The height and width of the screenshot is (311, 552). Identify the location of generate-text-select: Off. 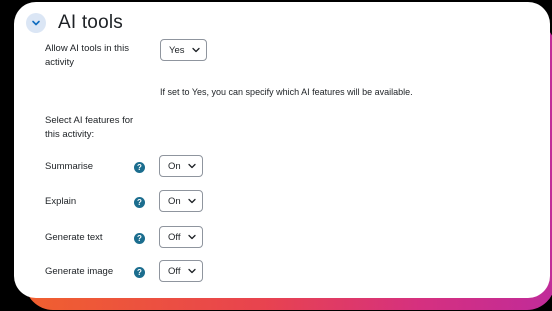
(181, 237).